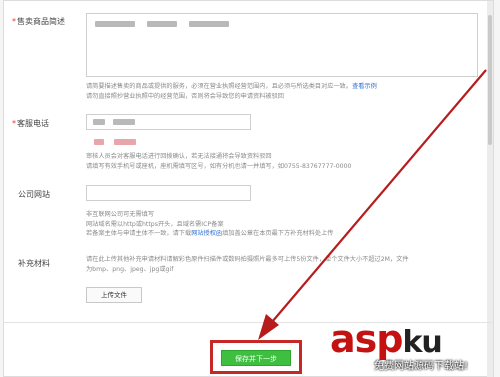  Describe the element at coordinates (30, 123) in the screenshot. I see `phone-label: *客服电话` at that location.